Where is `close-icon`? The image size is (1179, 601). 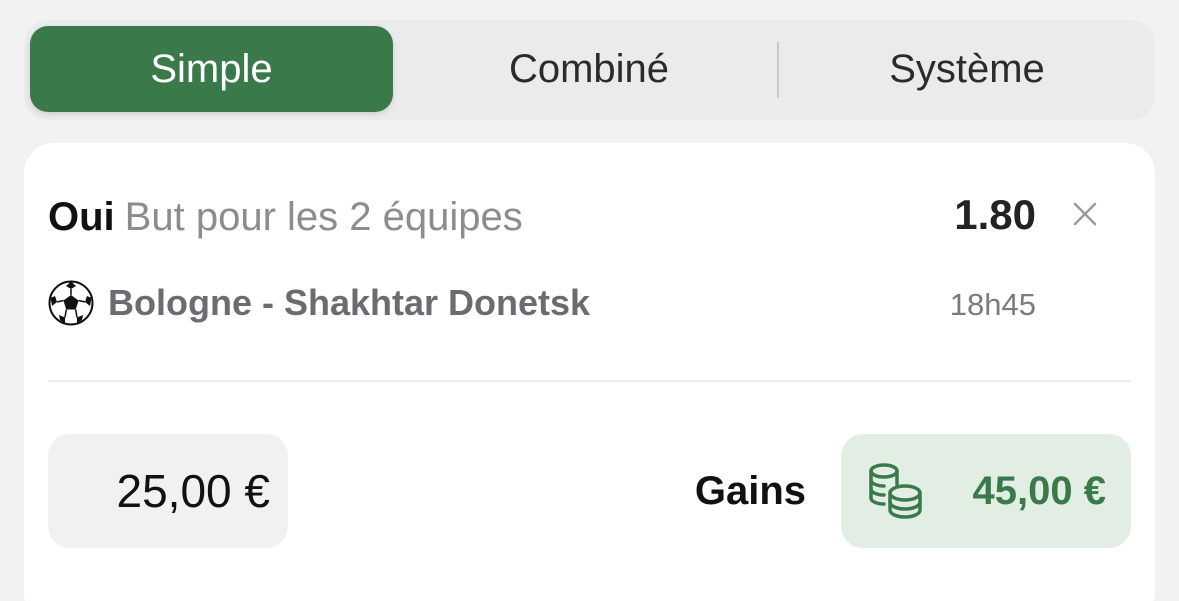 close-icon is located at coordinates (1085, 214).